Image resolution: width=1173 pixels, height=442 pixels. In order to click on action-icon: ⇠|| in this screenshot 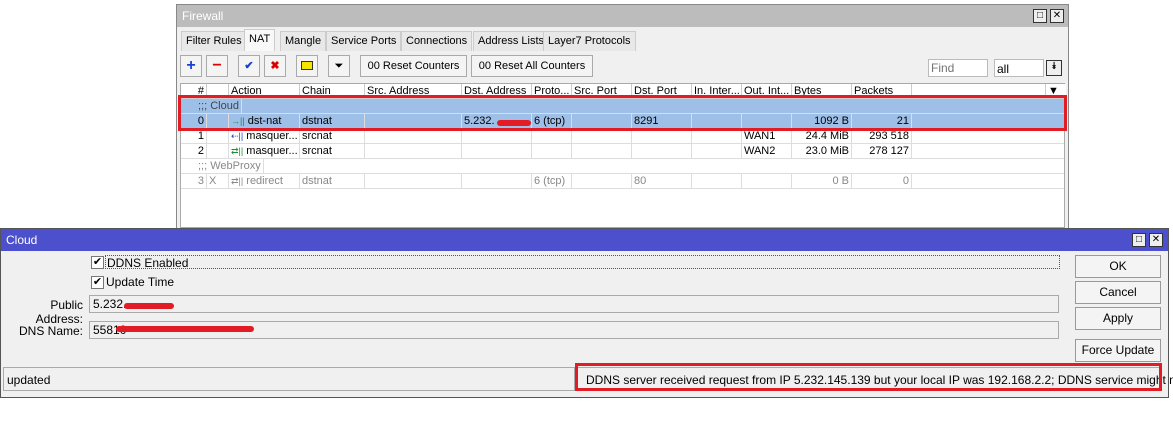, I will do `click(237, 136)`.